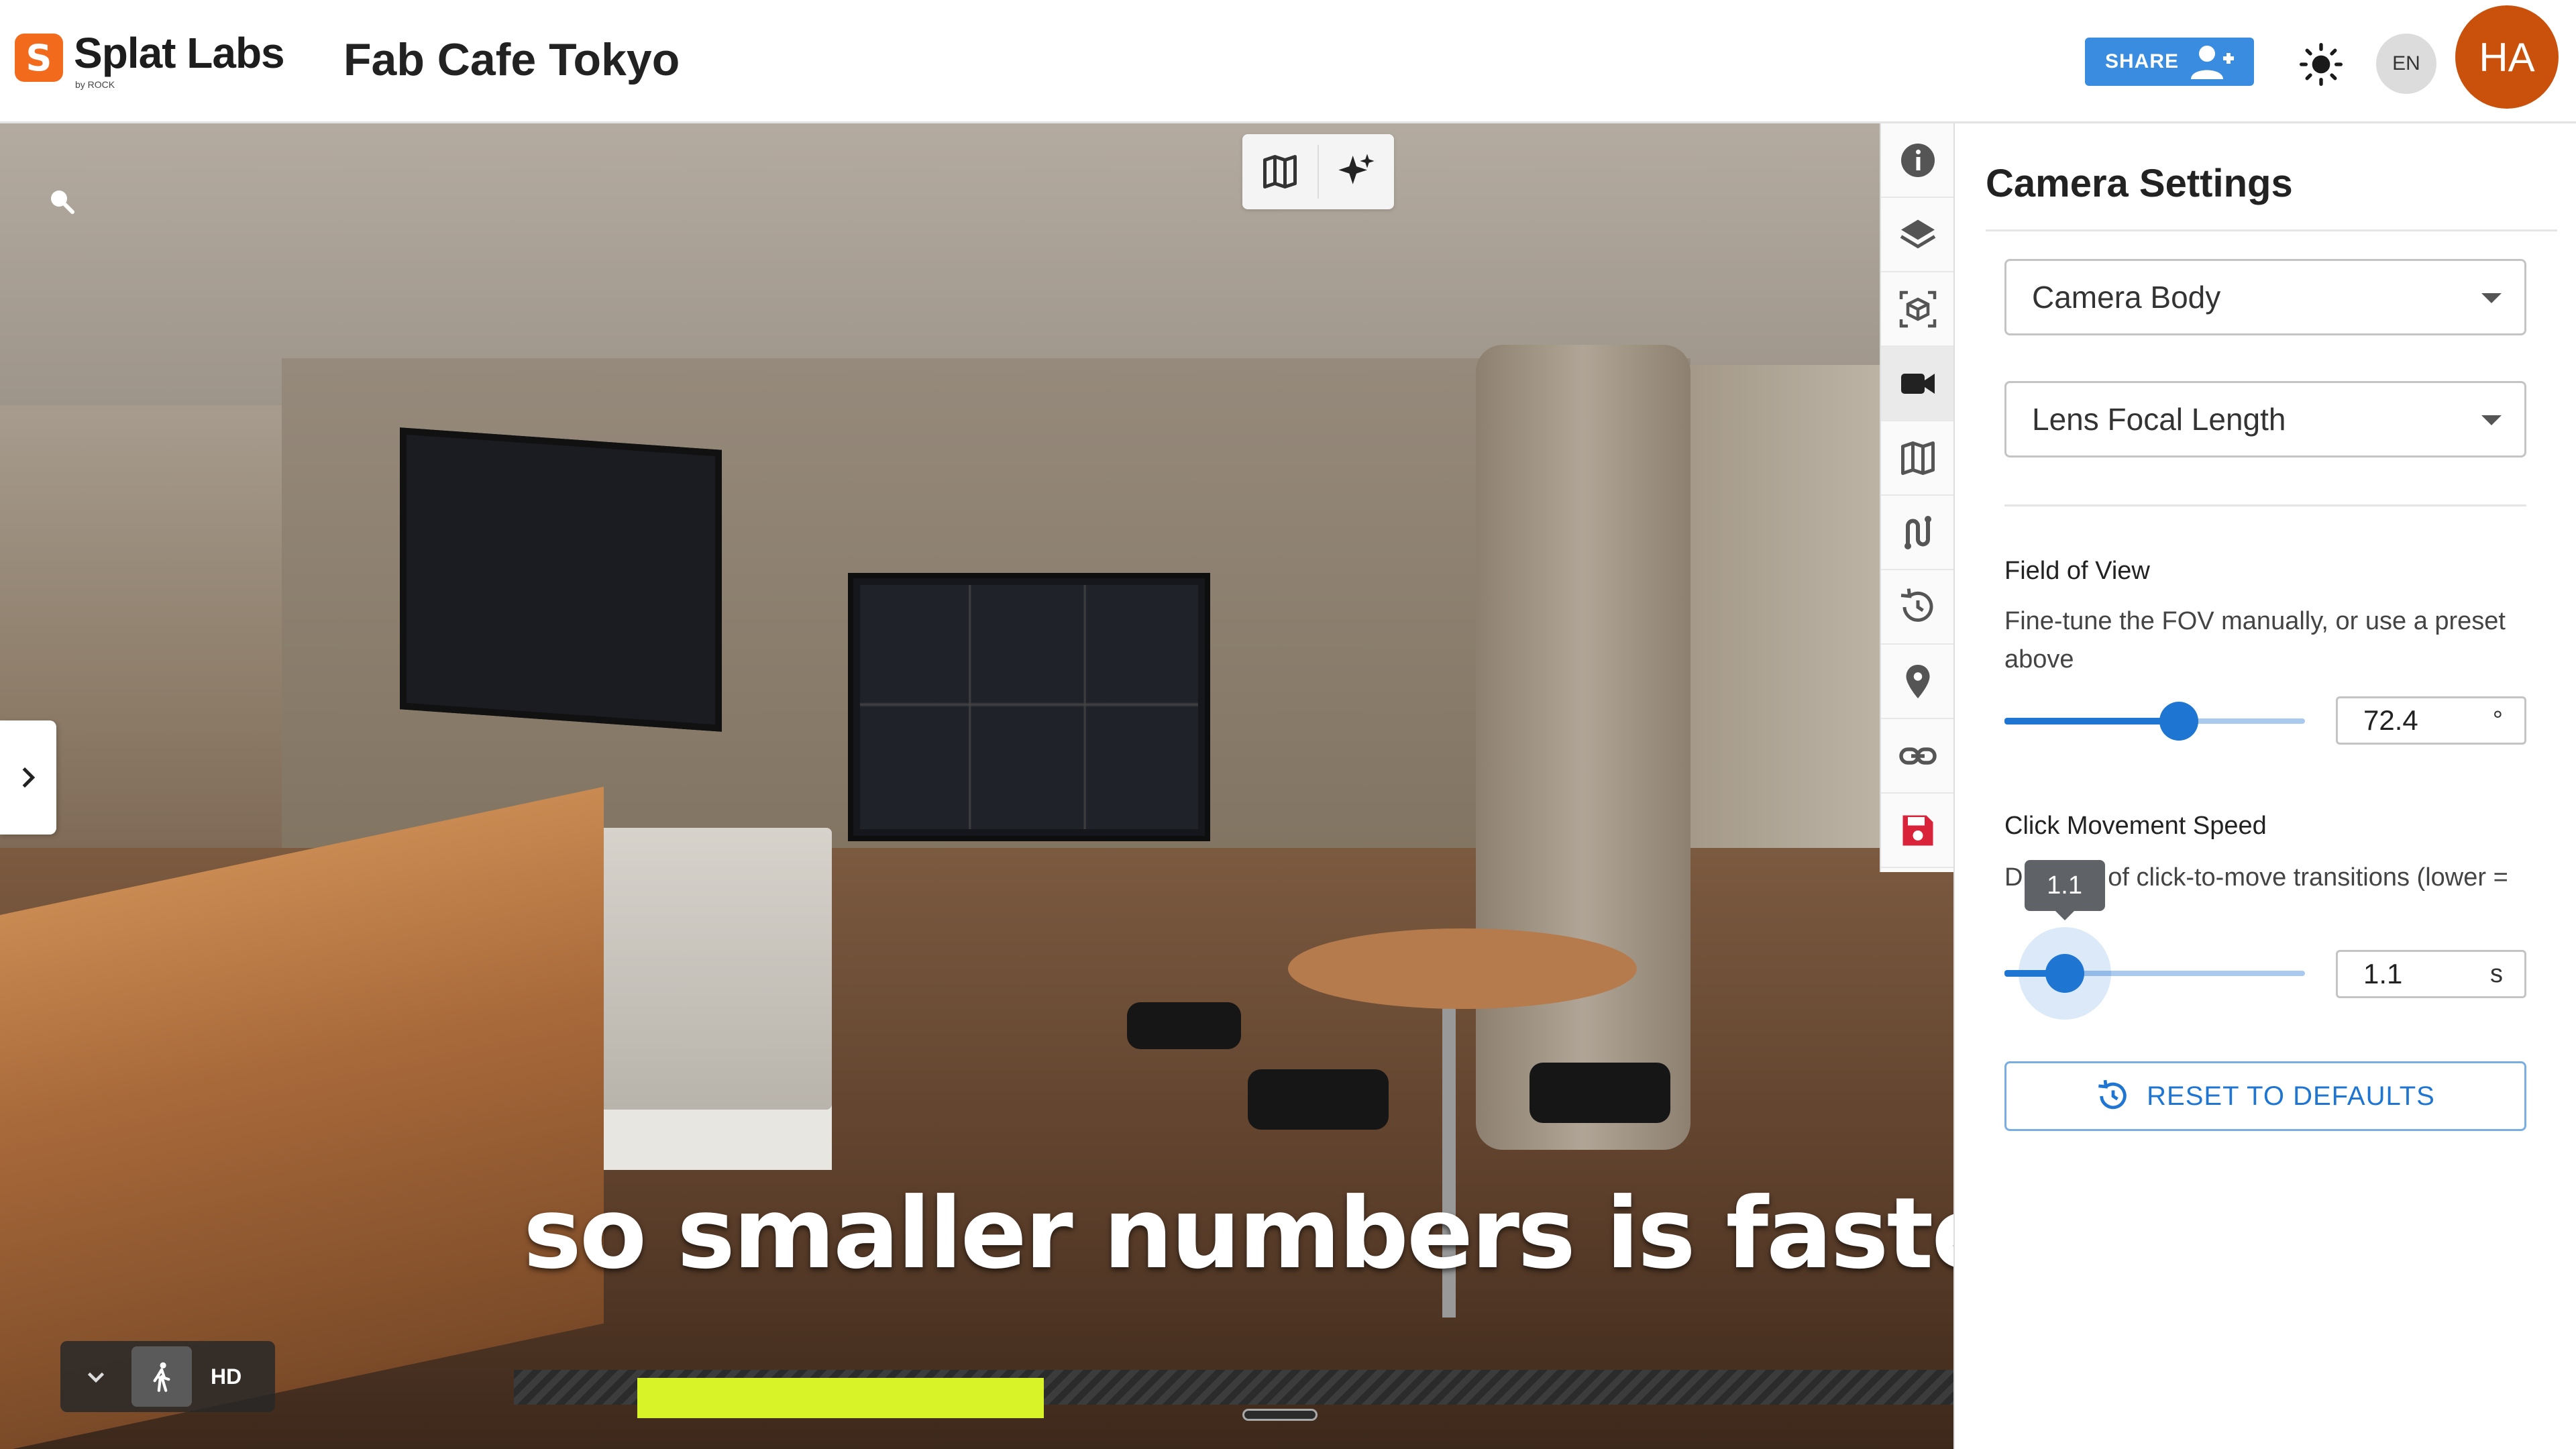  I want to click on expand-left-panel-button, so click(28, 777).